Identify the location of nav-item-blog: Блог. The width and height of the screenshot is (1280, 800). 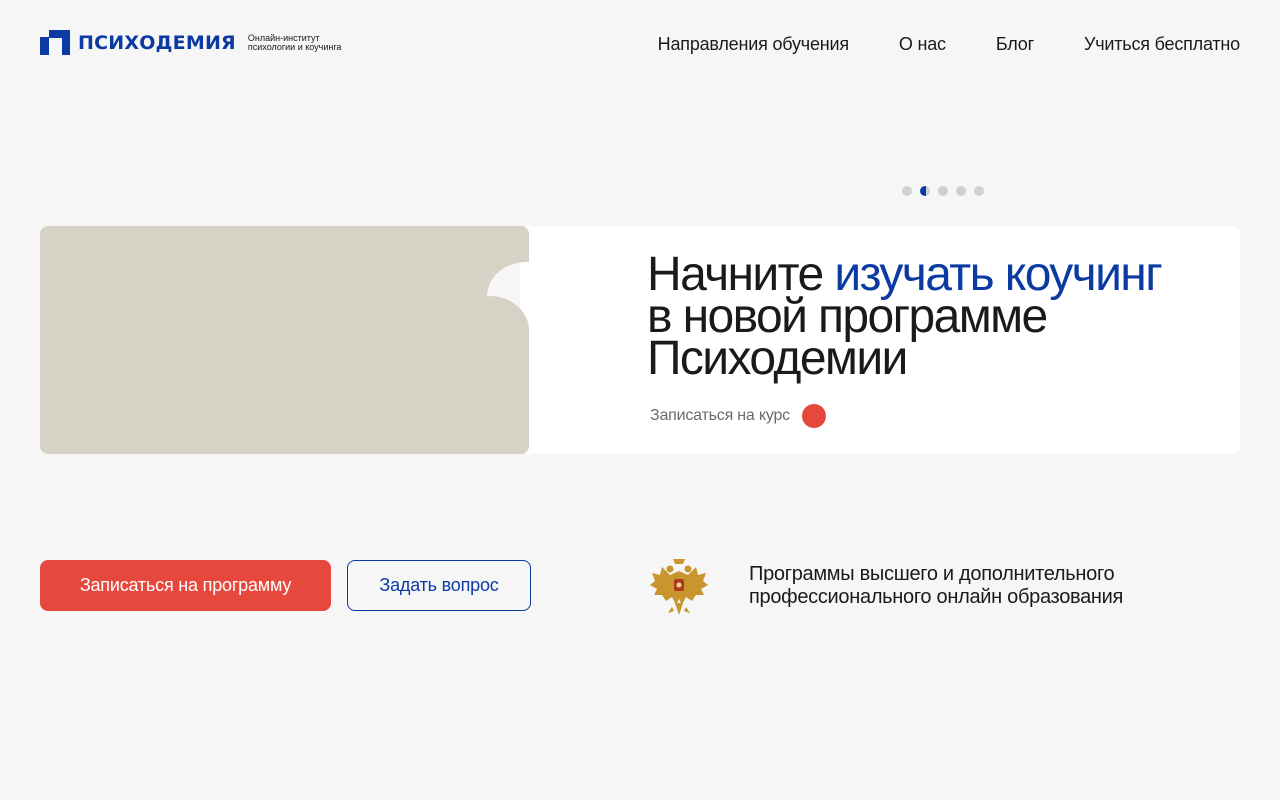
(1015, 44).